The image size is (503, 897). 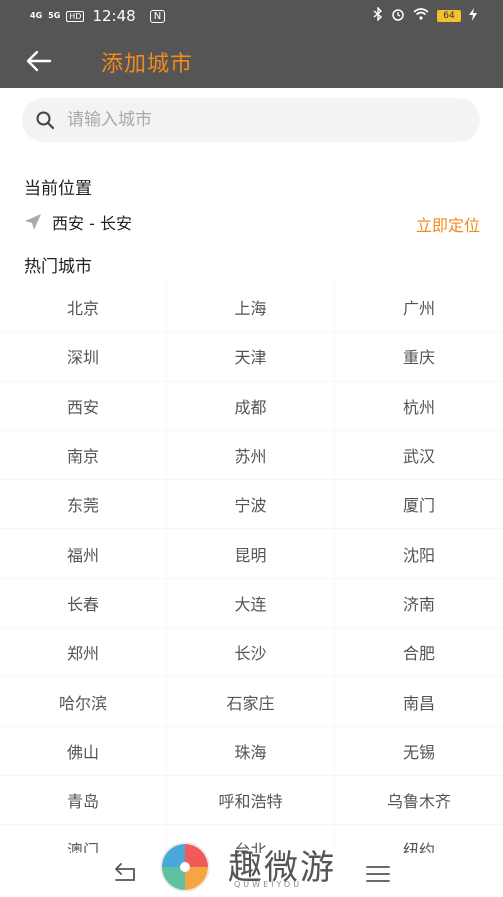 I want to click on city-item: 乌鲁木齐, so click(x=419, y=801).